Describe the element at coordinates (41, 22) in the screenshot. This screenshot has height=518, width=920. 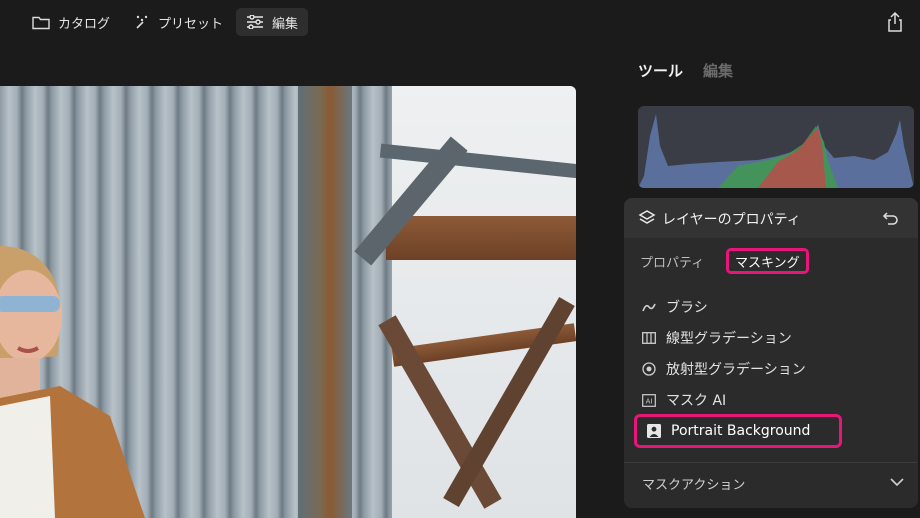
I see `folder-icon` at that location.